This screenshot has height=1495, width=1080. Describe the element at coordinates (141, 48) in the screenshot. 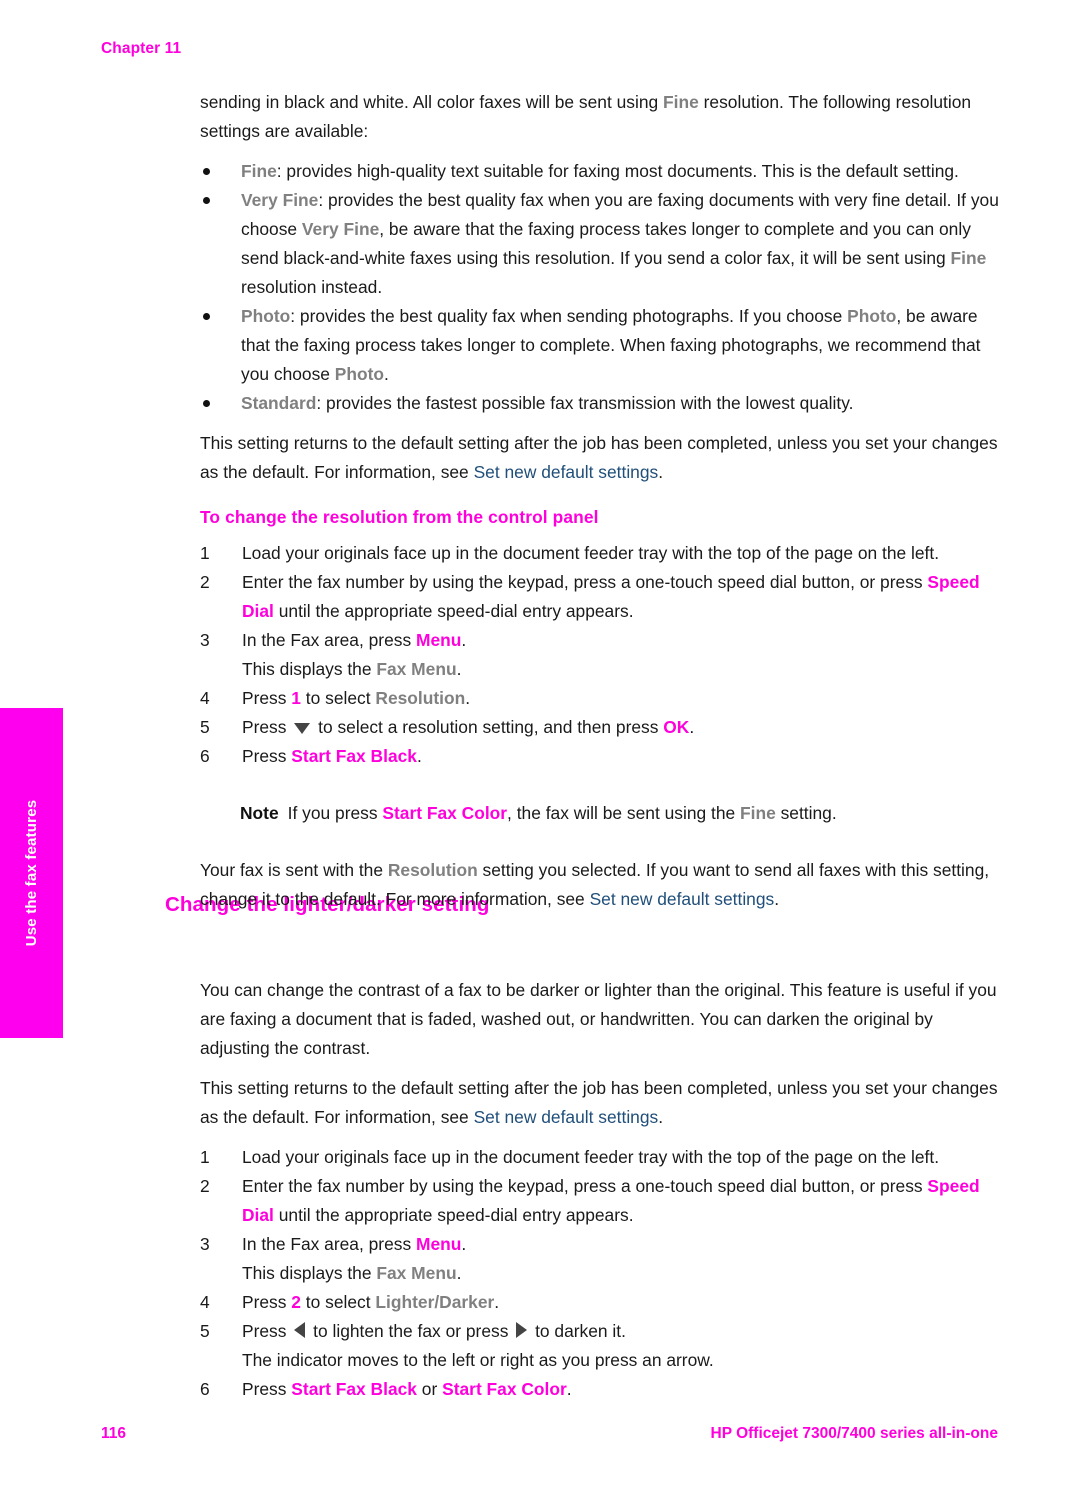

I see `chapter-label: Chapter 11` at that location.